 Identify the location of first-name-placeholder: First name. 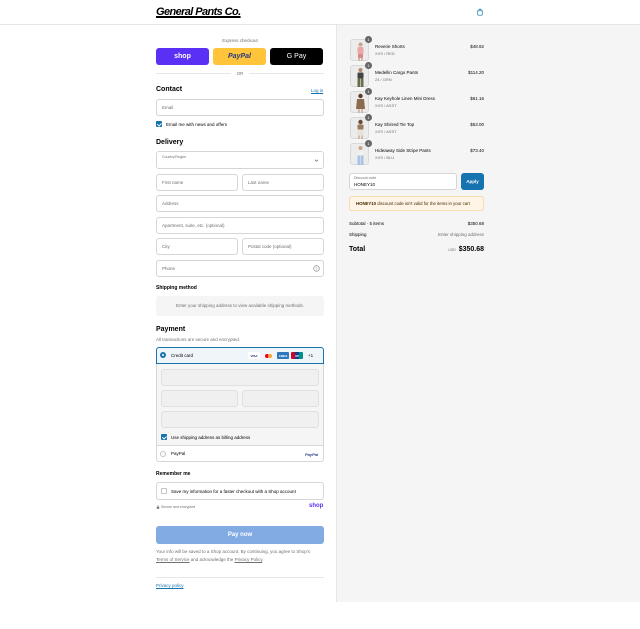
(173, 182).